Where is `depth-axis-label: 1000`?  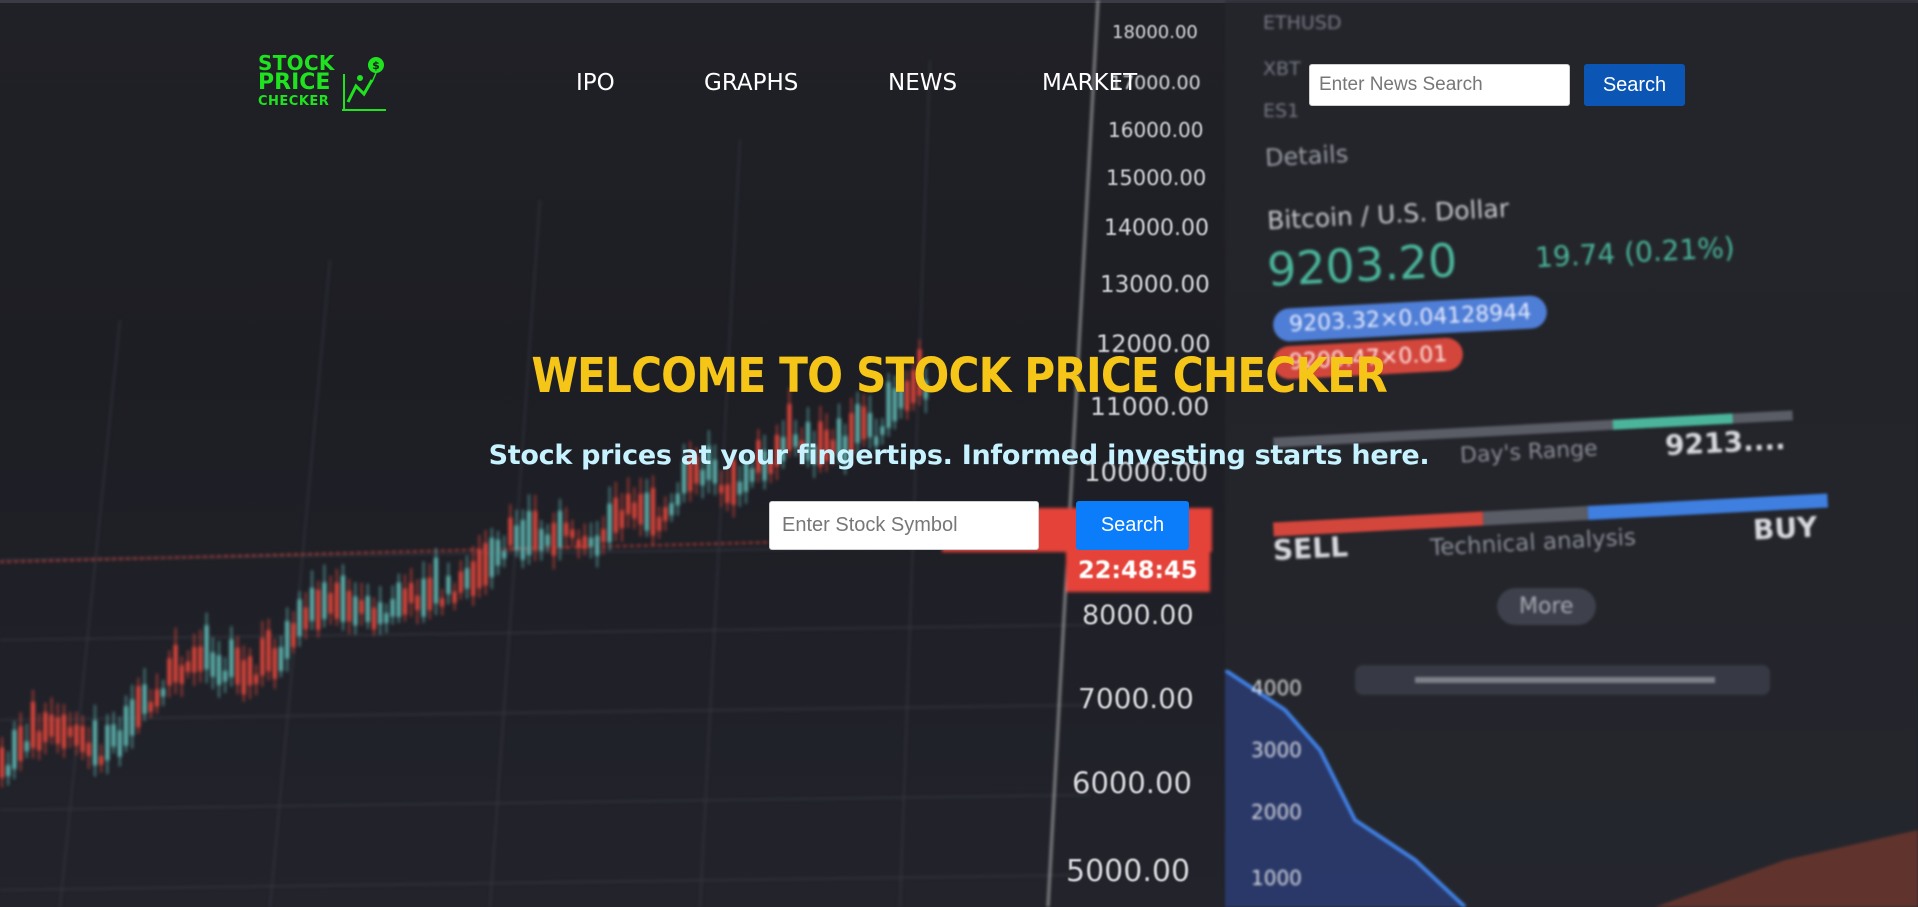 depth-axis-label: 1000 is located at coordinates (1276, 878).